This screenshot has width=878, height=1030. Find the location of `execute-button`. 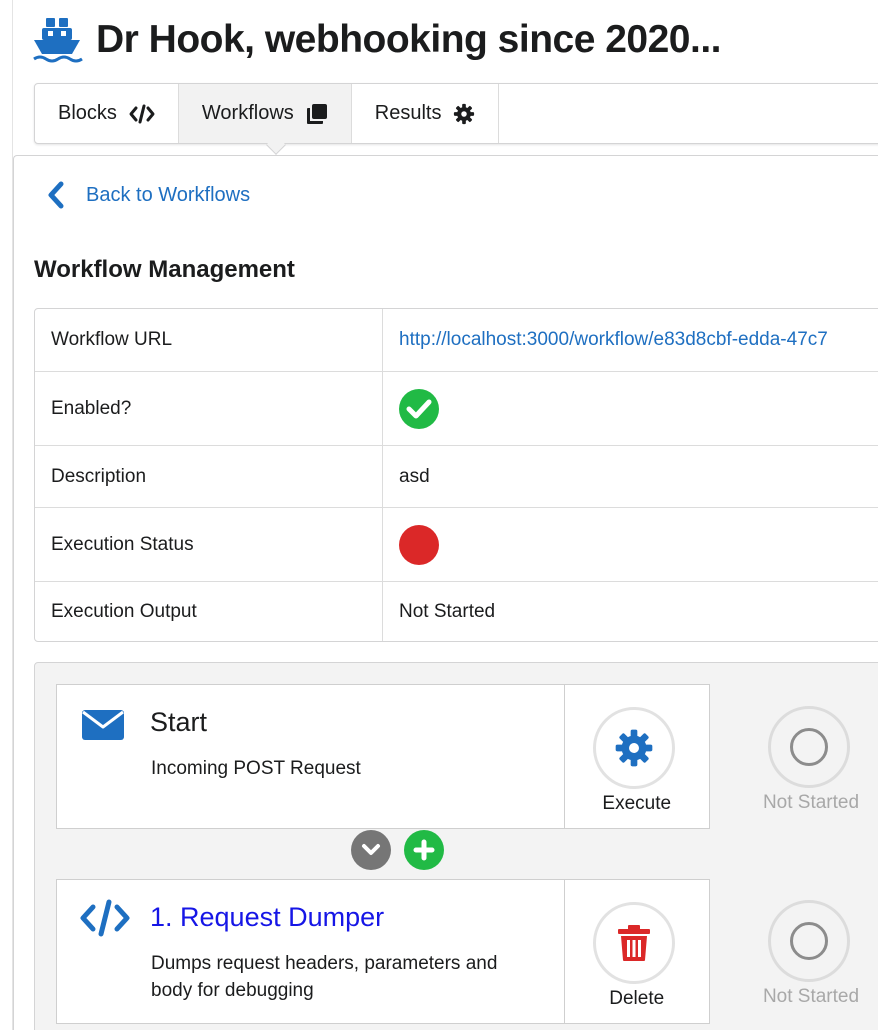

execute-button is located at coordinates (634, 748).